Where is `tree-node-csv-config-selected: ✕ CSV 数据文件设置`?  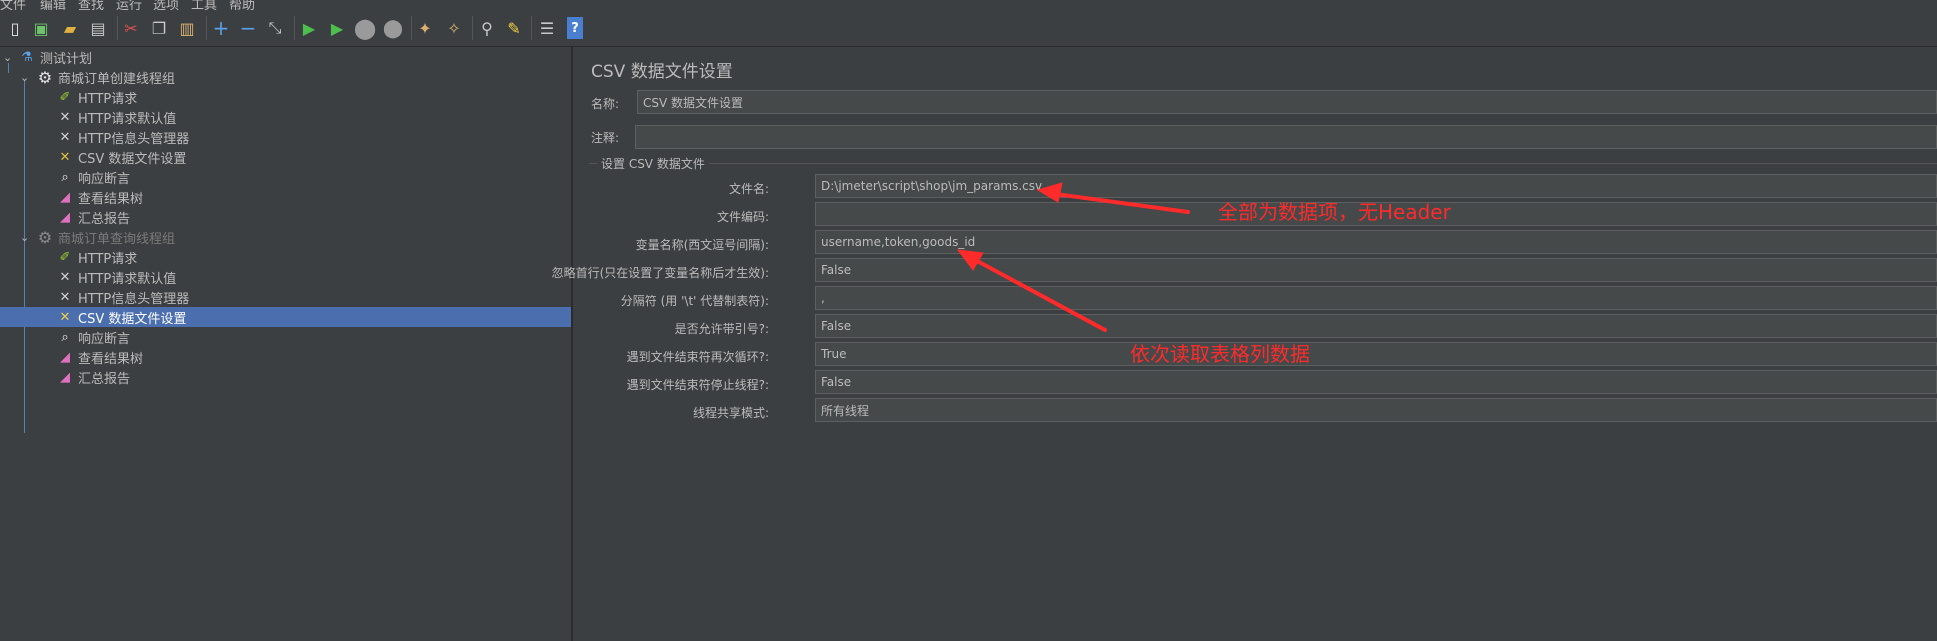 tree-node-csv-config-selected: ✕ CSV 数据文件设置 is located at coordinates (285, 317).